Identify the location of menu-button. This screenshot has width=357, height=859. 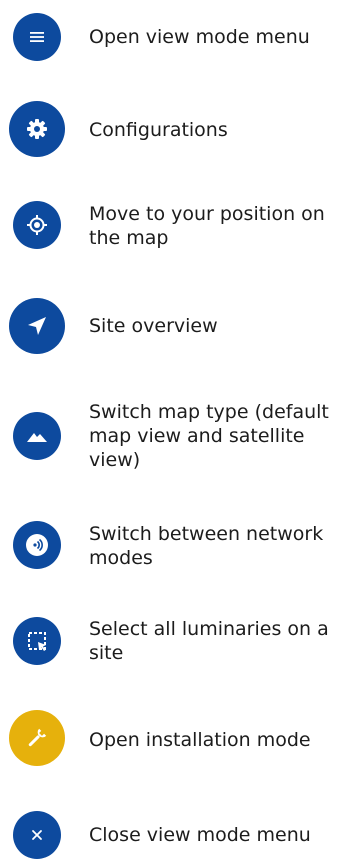
(37, 37).